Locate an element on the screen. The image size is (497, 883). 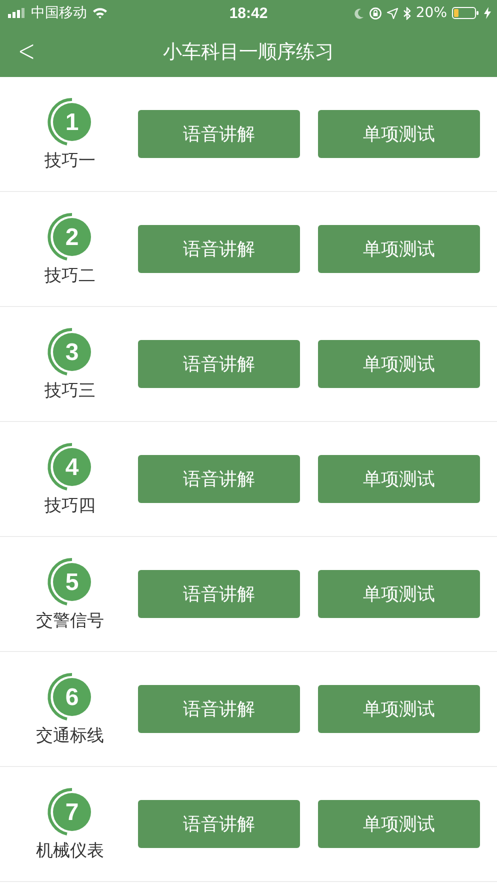
back-button: < is located at coordinates (27, 51).